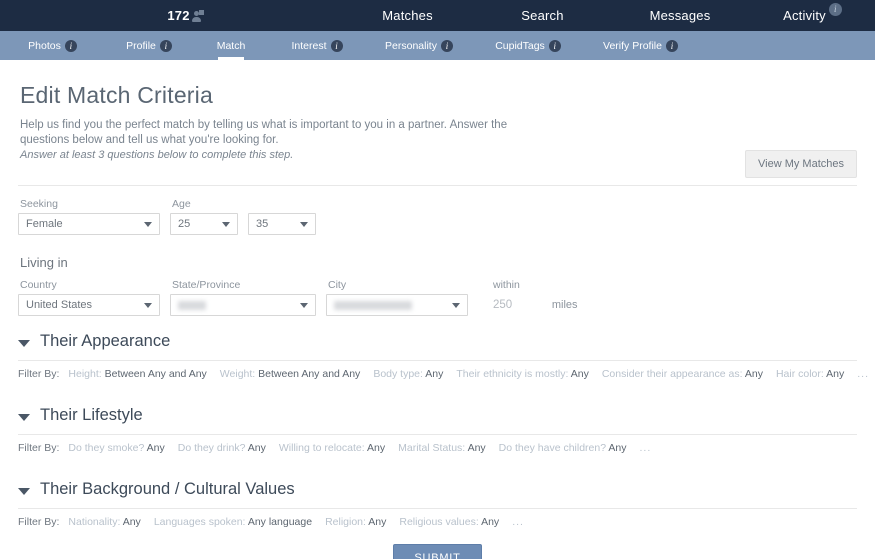  What do you see at coordinates (184, 224) in the screenshot?
I see `age-min-value: 25` at bounding box center [184, 224].